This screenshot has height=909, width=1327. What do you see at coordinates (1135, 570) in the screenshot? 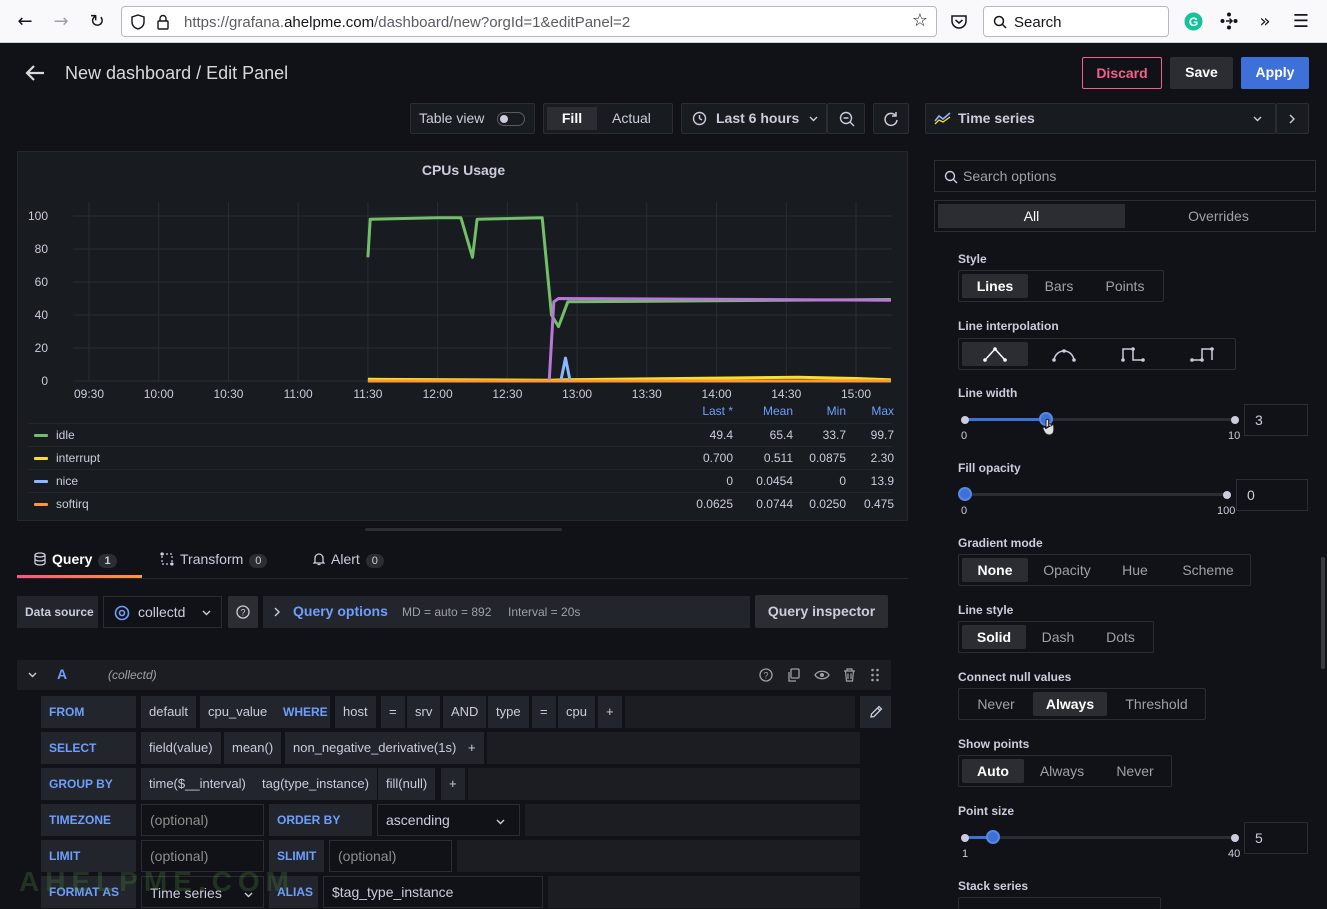
I see `gradient-hue-option: Hue` at bounding box center [1135, 570].